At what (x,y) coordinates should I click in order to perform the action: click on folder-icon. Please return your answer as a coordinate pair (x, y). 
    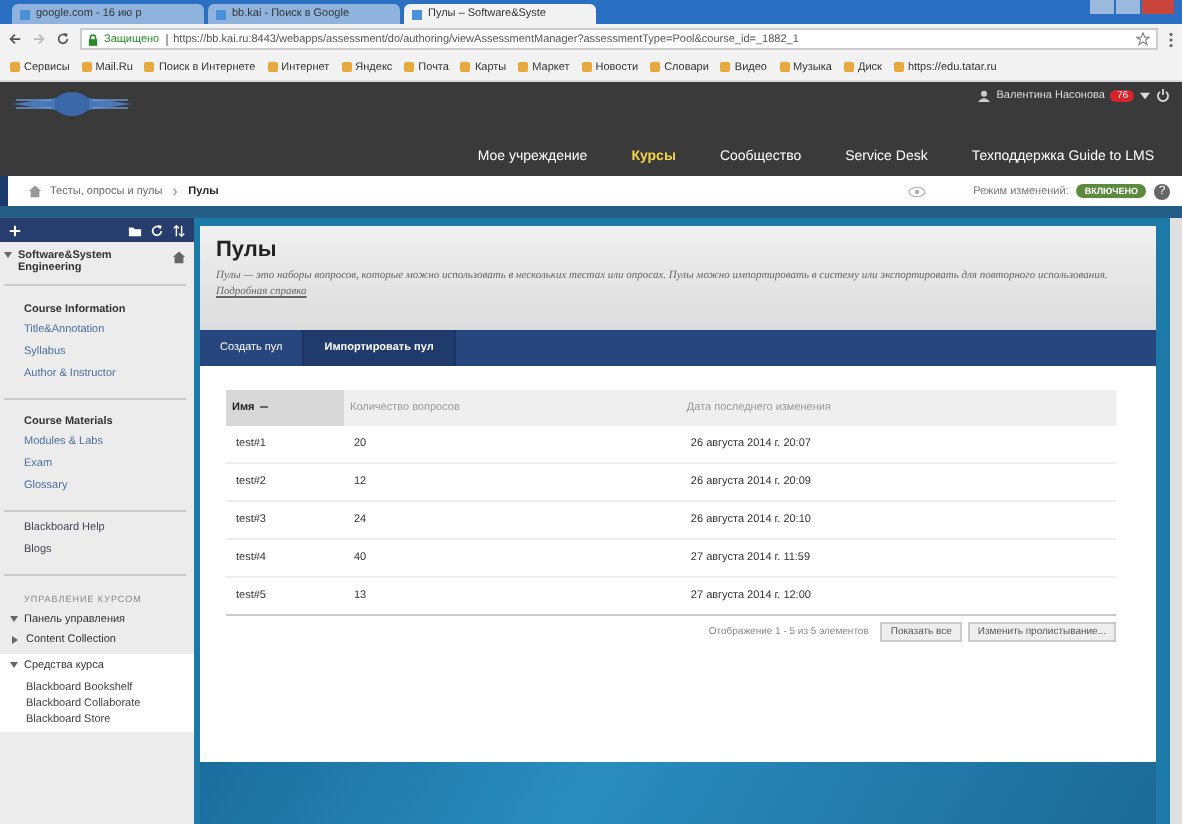
    Looking at the image, I should click on (135, 230).